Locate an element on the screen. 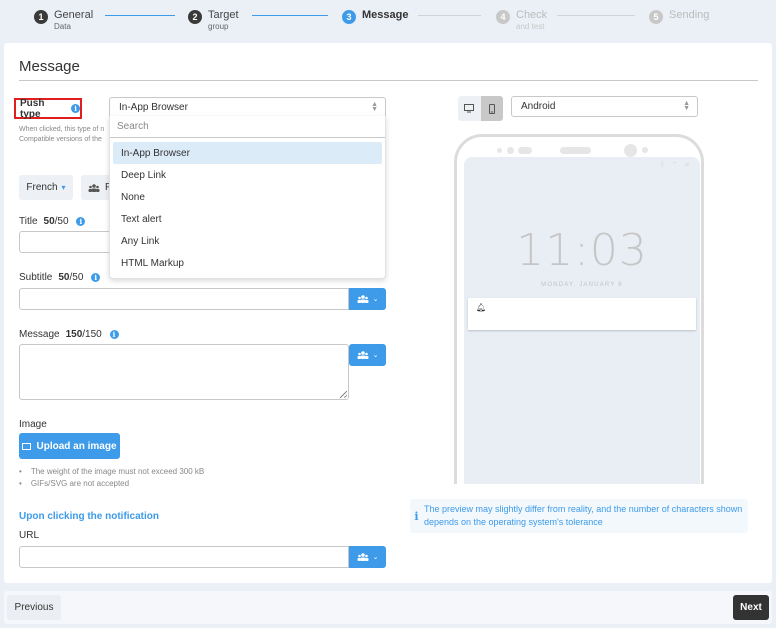  lockscreen-clock: 11:03 is located at coordinates (582, 250).